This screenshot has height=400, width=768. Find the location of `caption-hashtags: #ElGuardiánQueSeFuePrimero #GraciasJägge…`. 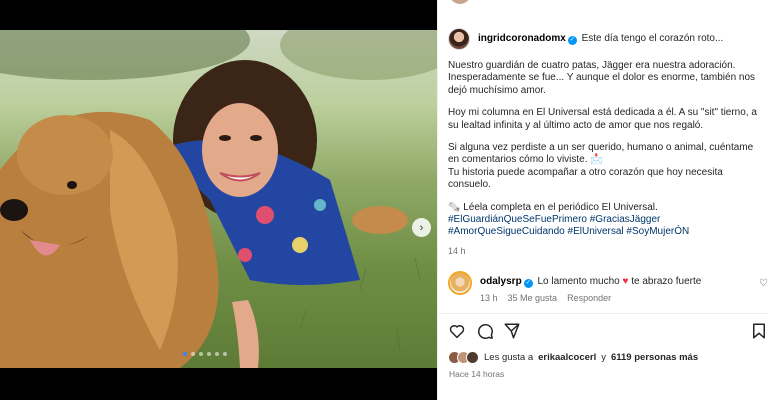

caption-hashtags: #ElGuardiánQueSeFuePrimero #GraciasJägge… is located at coordinates (607, 226).